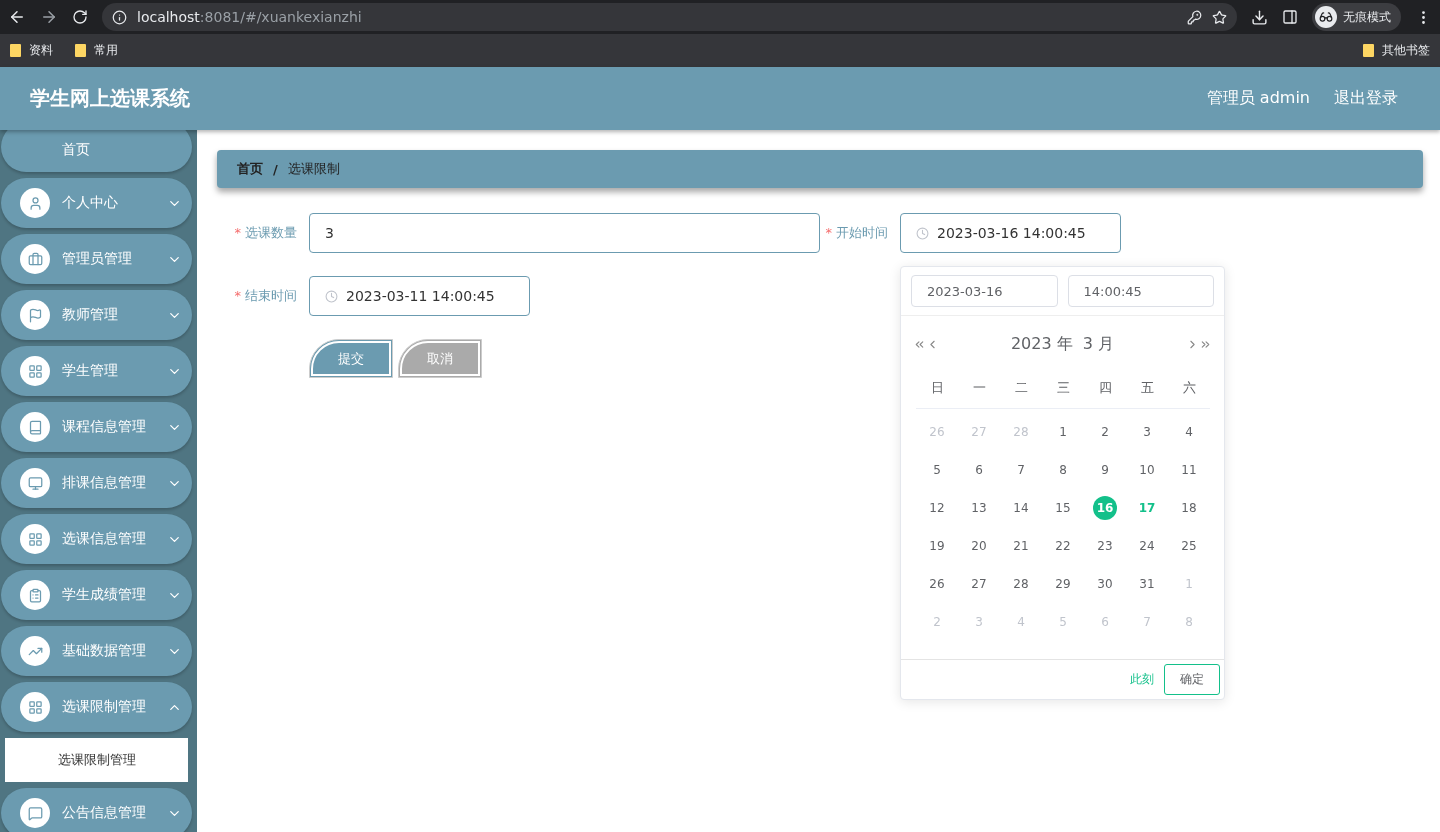  Describe the element at coordinates (419, 296) in the screenshot. I see `datetime-field: 2023-03-11 14:00:45` at that location.